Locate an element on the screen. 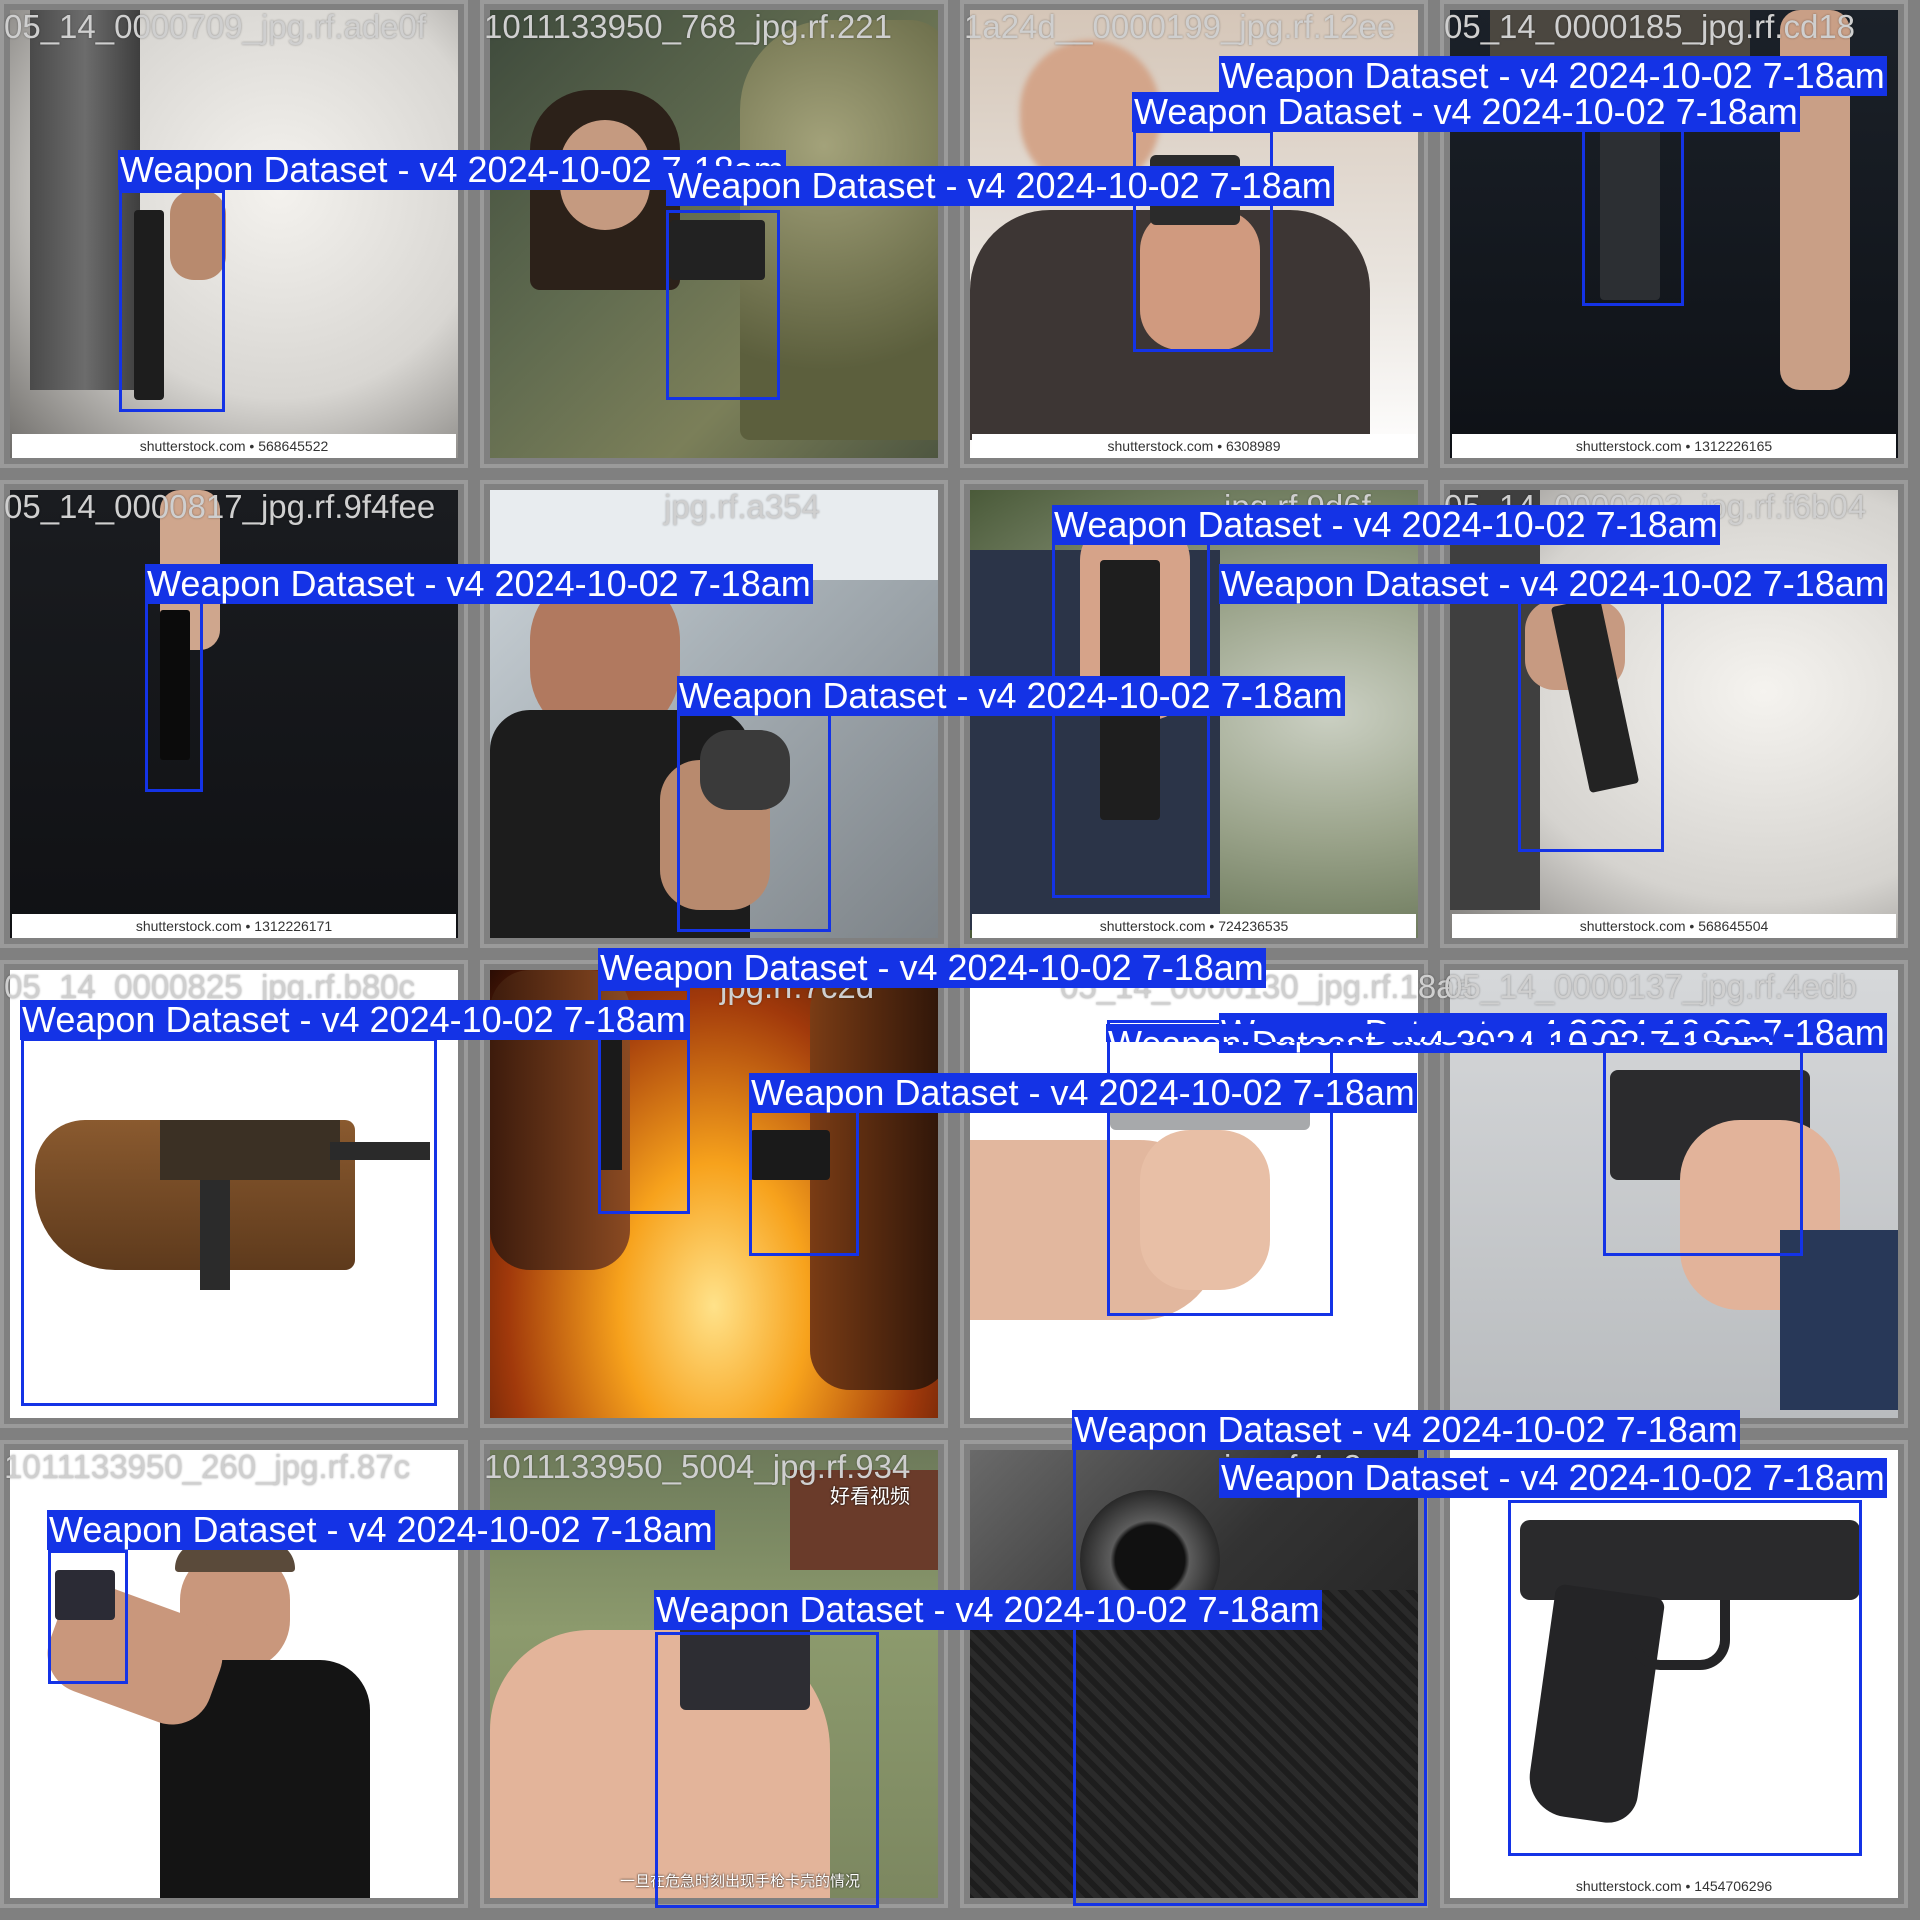  stock-credit: shutterstock.com • 6308989 is located at coordinates (1194, 446).